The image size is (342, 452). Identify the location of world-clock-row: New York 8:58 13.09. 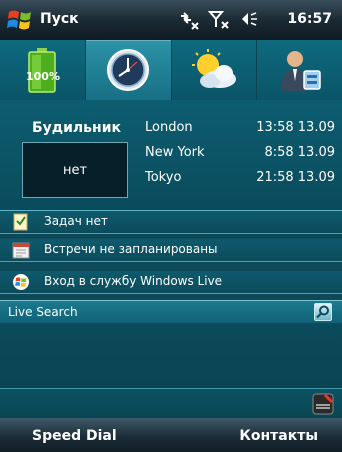
(240, 157).